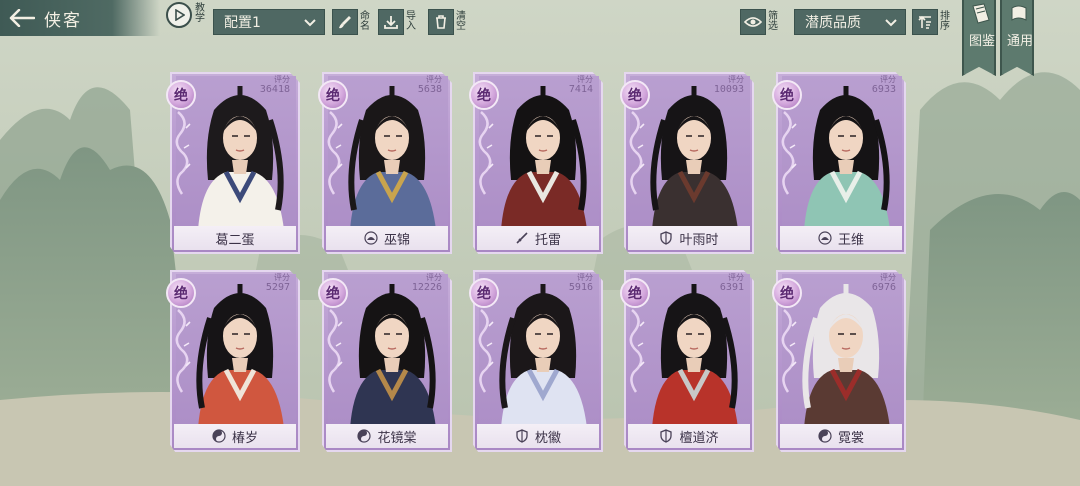 This screenshot has width=1080, height=486. I want to click on hero-card: 评分 10093 绝 叶雨时, so click(687, 163).